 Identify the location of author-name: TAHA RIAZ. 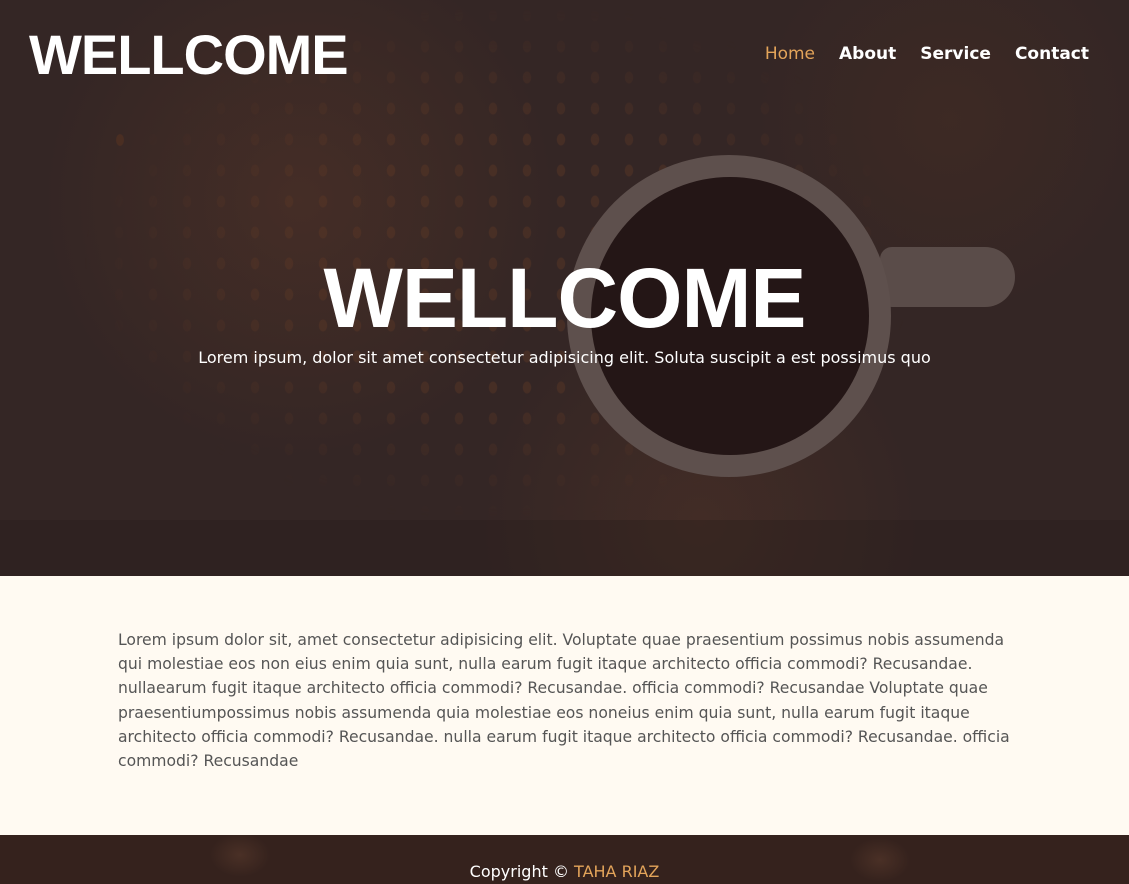
(617, 871).